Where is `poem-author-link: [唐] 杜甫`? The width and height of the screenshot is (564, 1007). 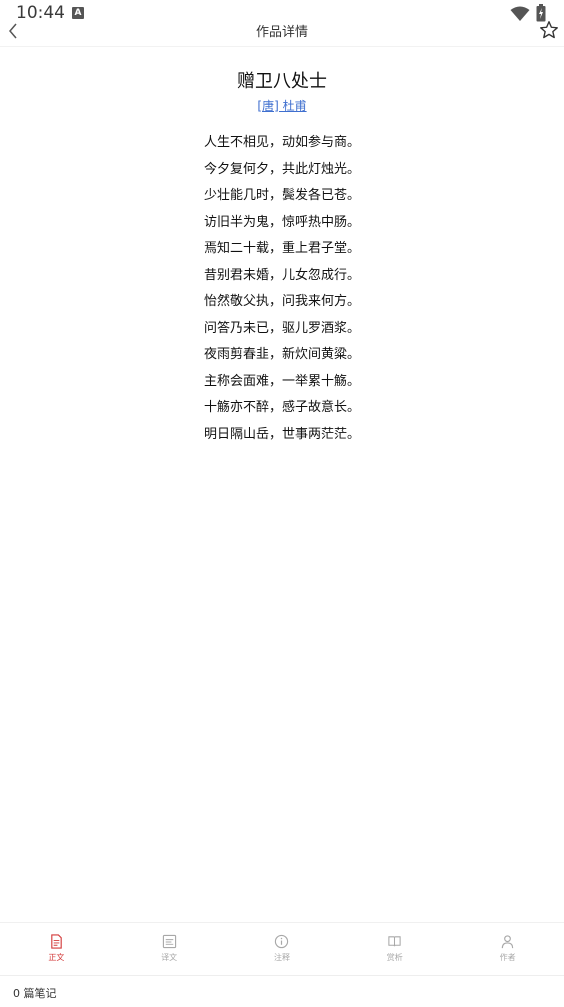 poem-author-link: [唐] 杜甫 is located at coordinates (282, 105).